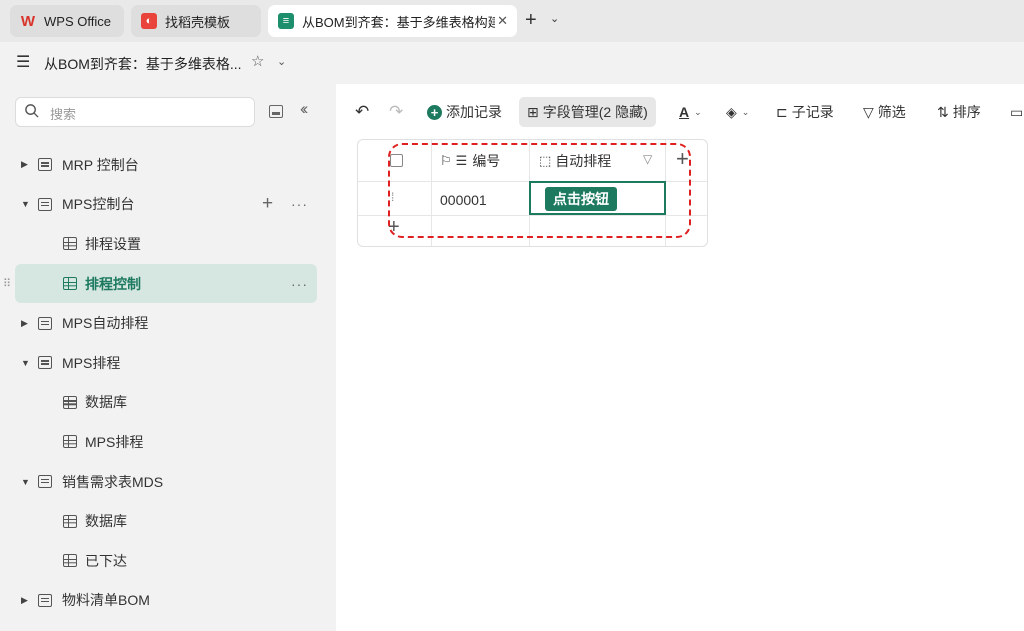 This screenshot has width=1024, height=631. Describe the element at coordinates (168, 323) in the screenshot. I see `sidebar-item-mps-auto-schedule: ▶ MPS自动排程` at that location.